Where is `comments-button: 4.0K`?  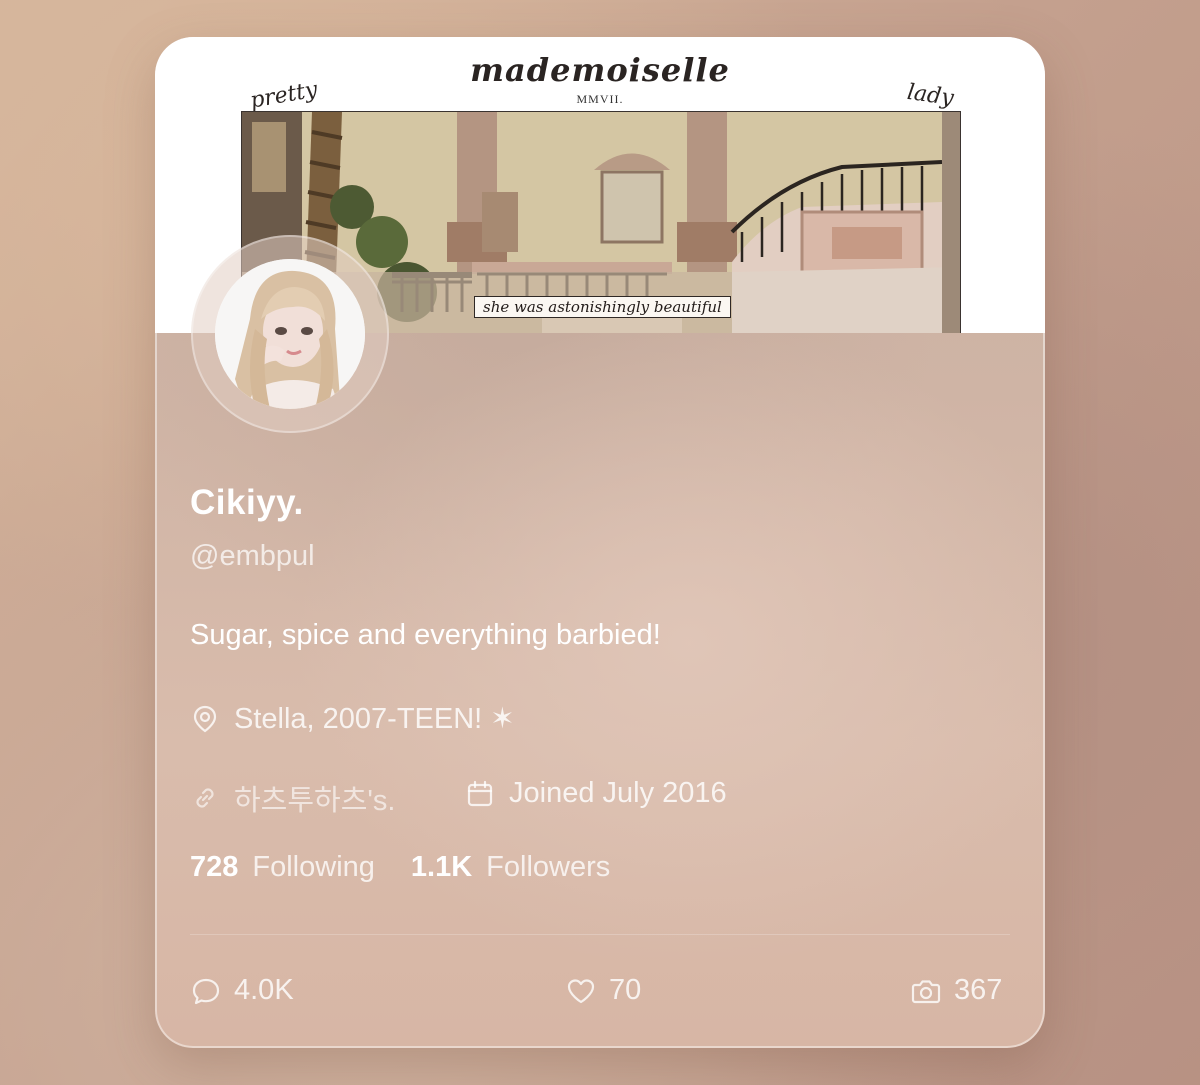 comments-button: 4.0K is located at coordinates (242, 990).